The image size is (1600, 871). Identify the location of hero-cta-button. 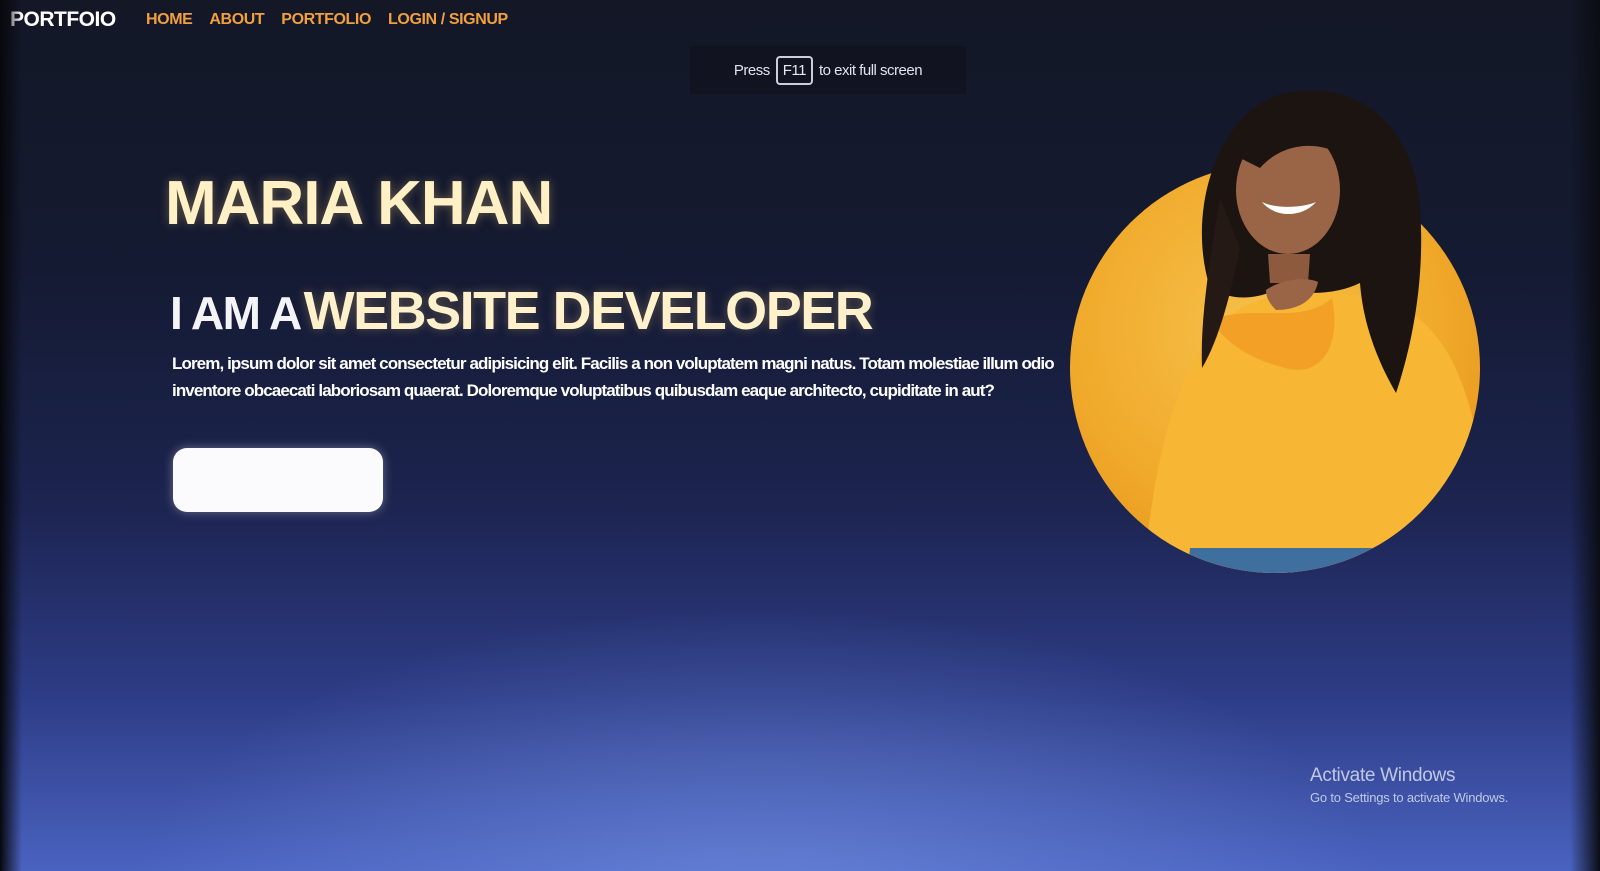
(278, 480).